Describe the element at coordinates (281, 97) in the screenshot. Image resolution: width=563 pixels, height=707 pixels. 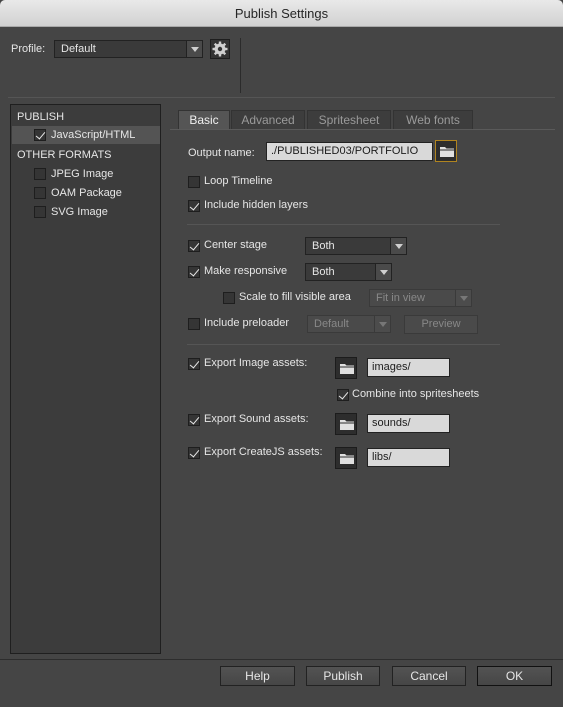
I see `top-divider` at that location.